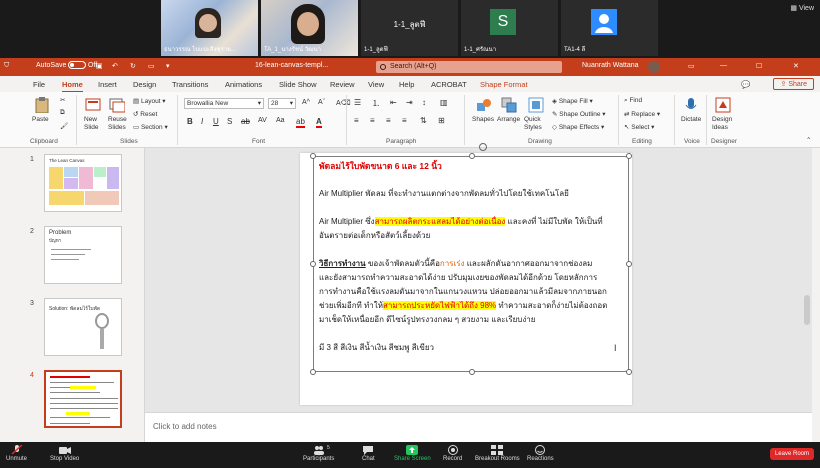  Describe the element at coordinates (483, 119) in the screenshot. I see `shapes-label: Shapes` at that location.